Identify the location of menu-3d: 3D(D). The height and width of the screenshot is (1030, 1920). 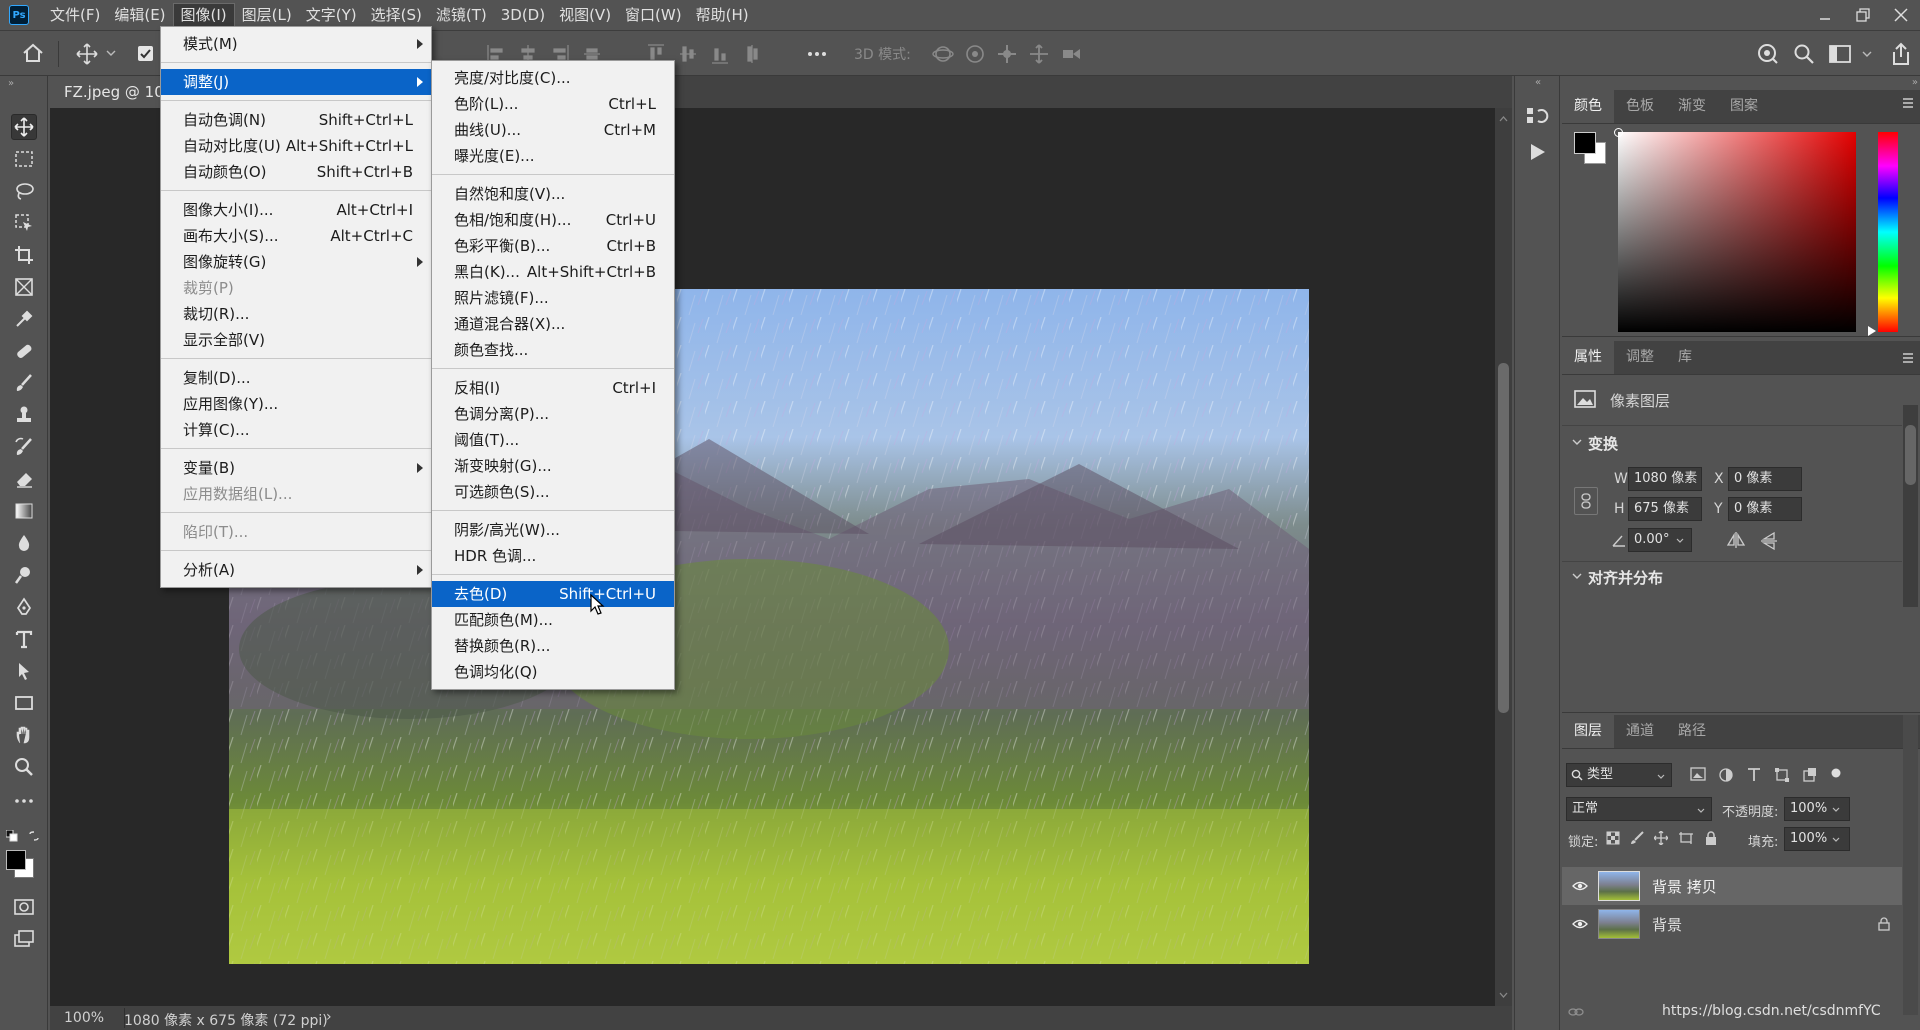
(523, 15).